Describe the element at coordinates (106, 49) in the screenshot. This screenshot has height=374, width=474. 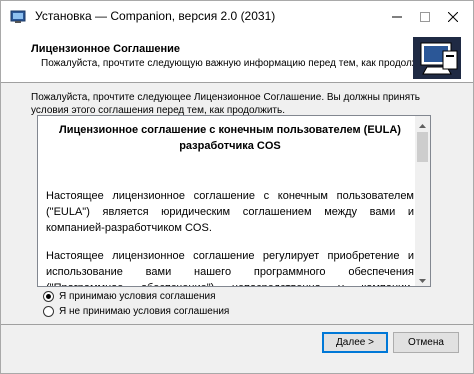
I see `page-title: Лицензионное Соглашение` at that location.